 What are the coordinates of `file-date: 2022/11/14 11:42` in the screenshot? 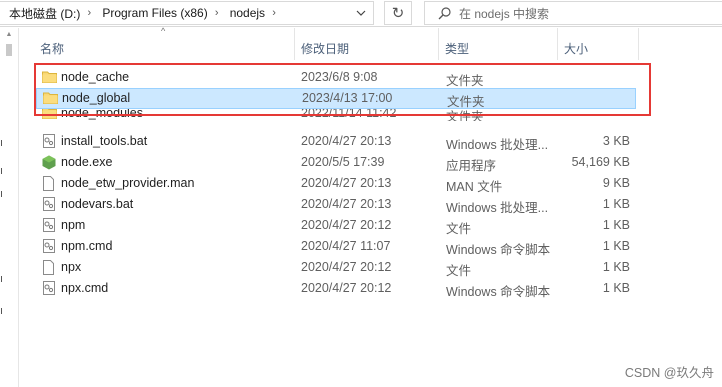 It's located at (349, 114).